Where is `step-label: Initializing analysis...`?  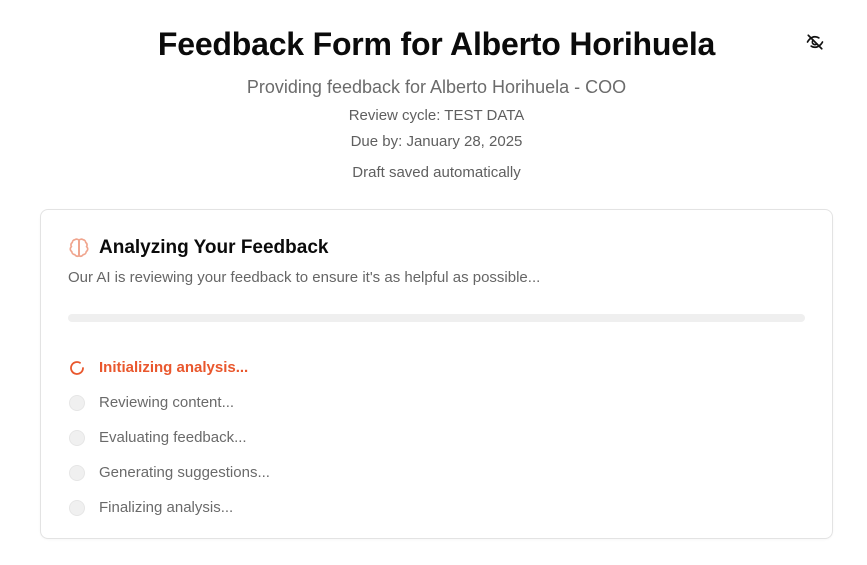
step-label: Initializing analysis... is located at coordinates (174, 367).